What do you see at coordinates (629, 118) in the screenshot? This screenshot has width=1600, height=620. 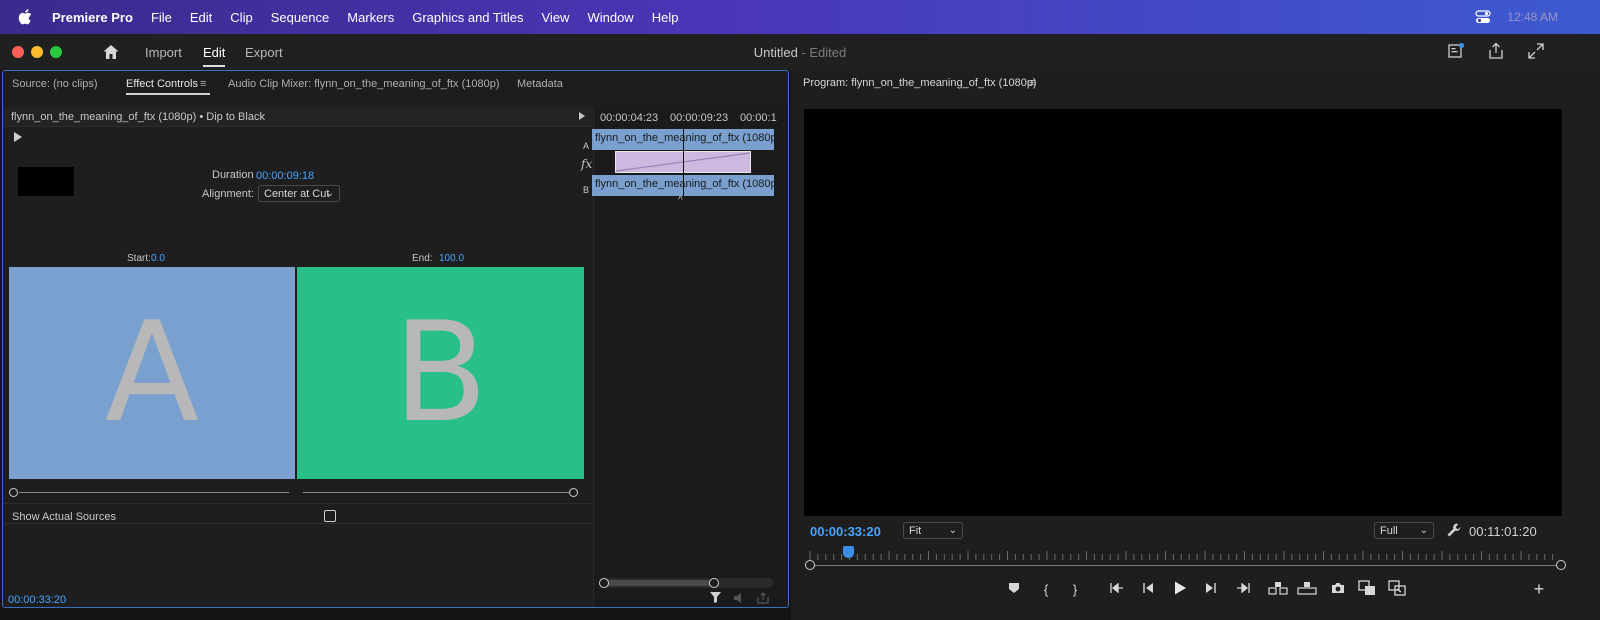 I see `ruler-tick-label: 00:00:04:23` at bounding box center [629, 118].